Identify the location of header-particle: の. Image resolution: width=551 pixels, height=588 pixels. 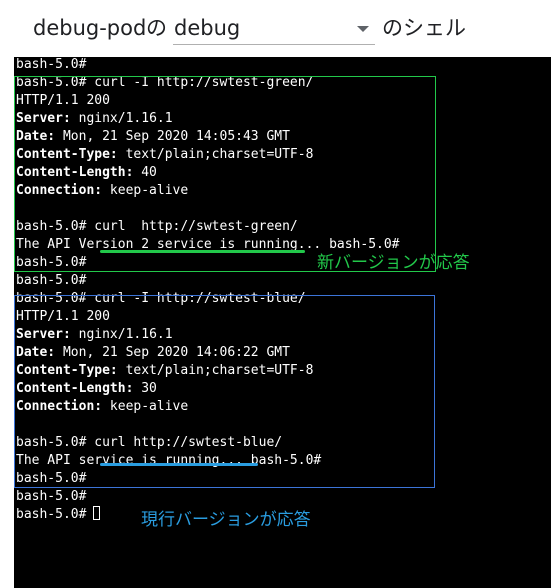
(156, 28).